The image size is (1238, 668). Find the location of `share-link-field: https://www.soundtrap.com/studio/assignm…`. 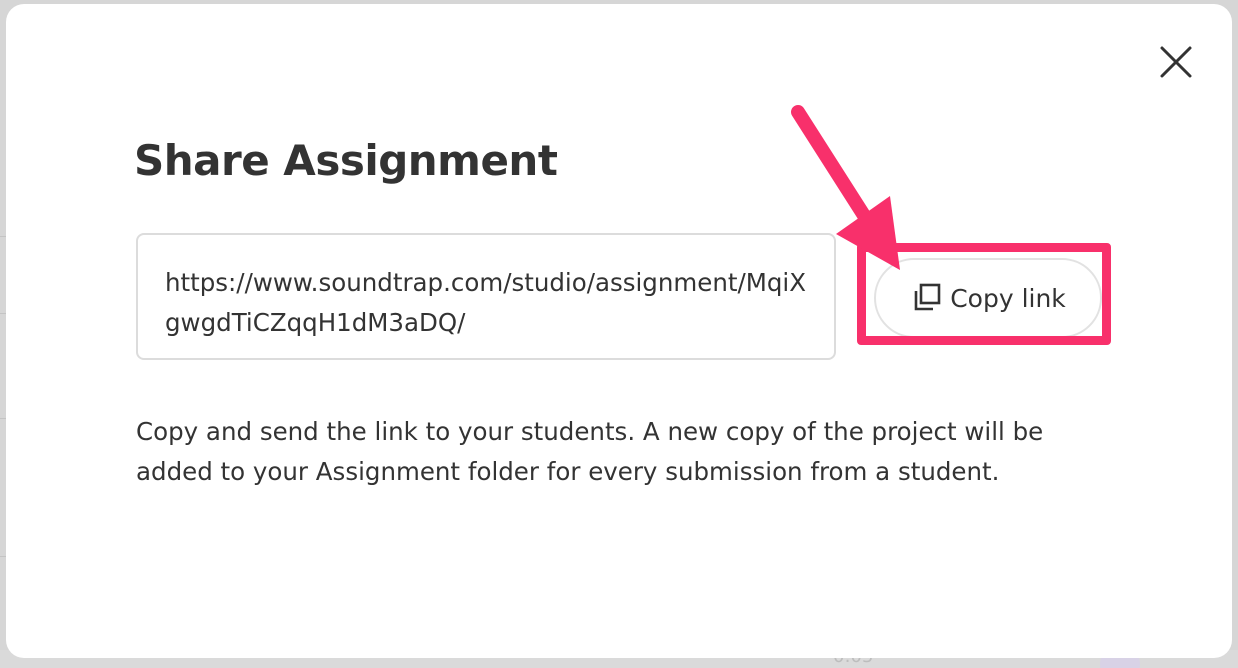

share-link-field: https://www.soundtrap.com/studio/assignm… is located at coordinates (486, 296).